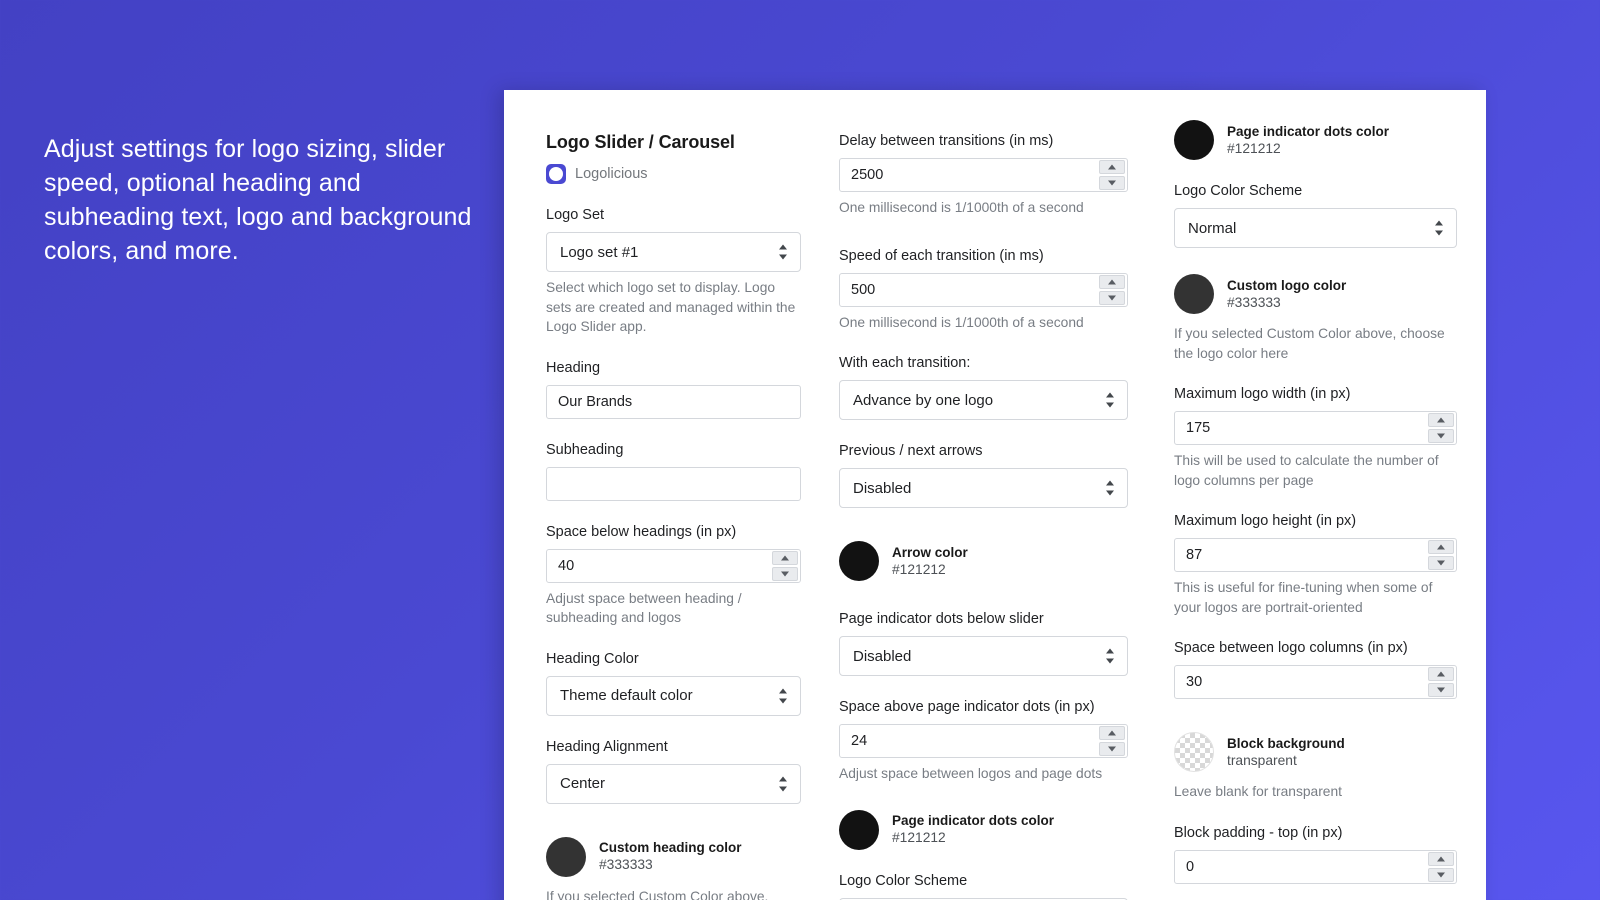  I want to click on block-background-swatch, so click(1194, 752).